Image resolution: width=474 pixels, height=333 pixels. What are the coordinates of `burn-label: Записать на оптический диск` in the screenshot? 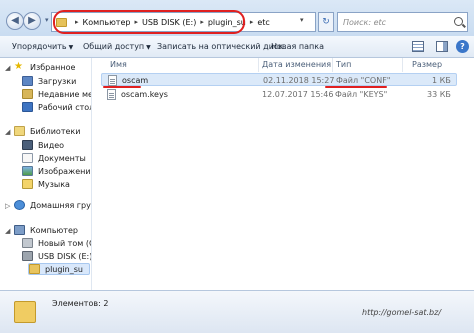 It's located at (220, 46).